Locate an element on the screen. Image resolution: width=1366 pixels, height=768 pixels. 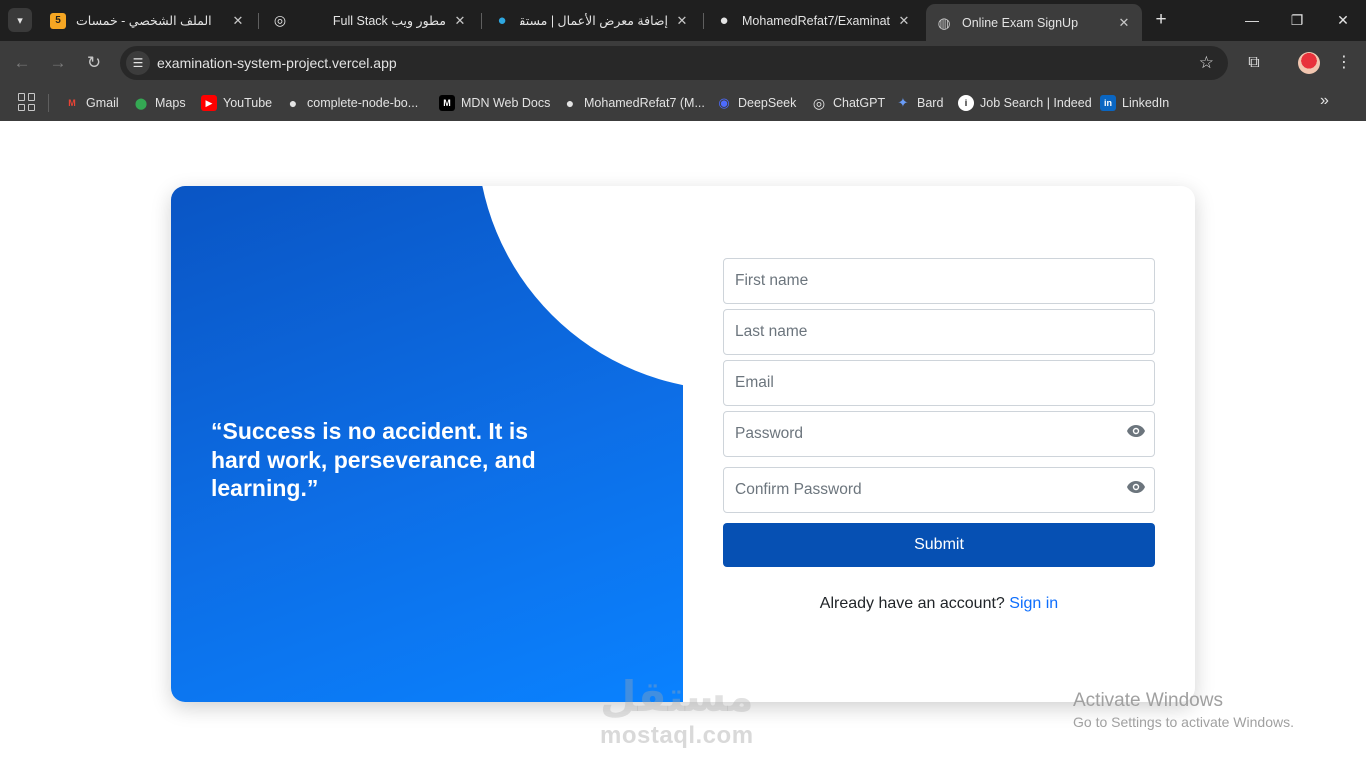
hero-decorative-arc is located at coordinates (580, 288).